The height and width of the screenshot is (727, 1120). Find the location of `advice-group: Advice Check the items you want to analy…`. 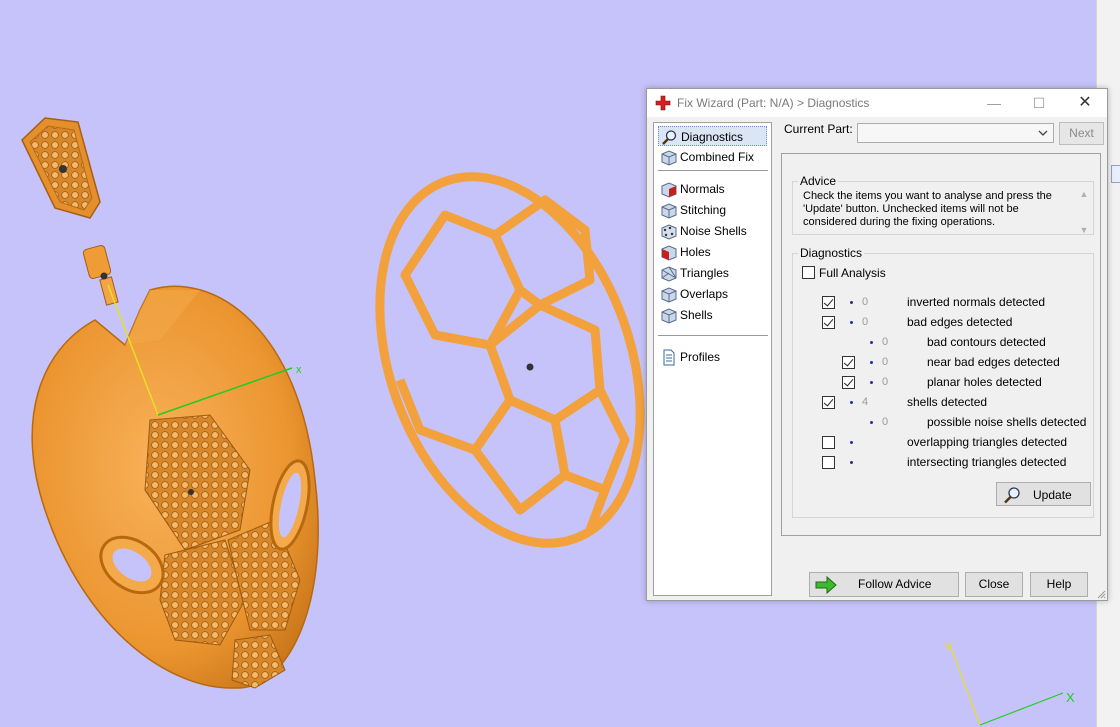

advice-group: Advice Check the items you want to analy… is located at coordinates (943, 204).